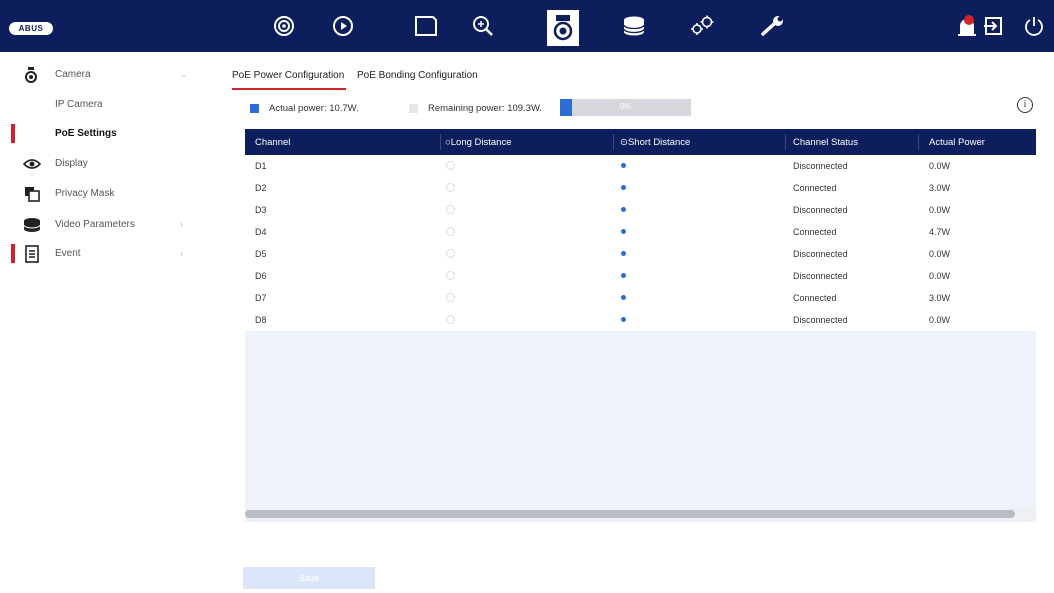 This screenshot has width=1054, height=593. I want to click on sidebar-item-label: Display, so click(71, 163).